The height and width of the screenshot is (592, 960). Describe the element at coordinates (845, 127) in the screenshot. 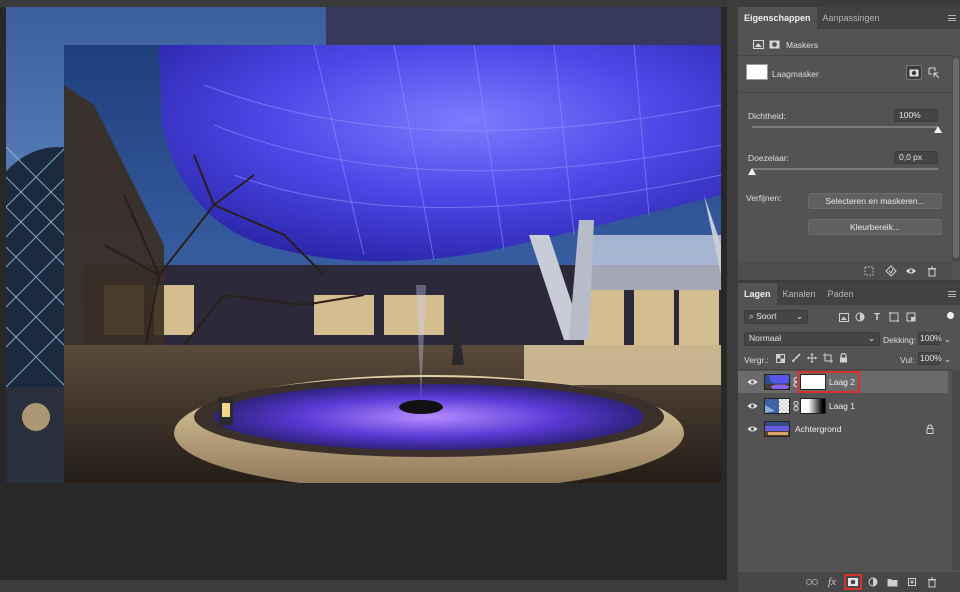

I see `density-slider-track` at that location.